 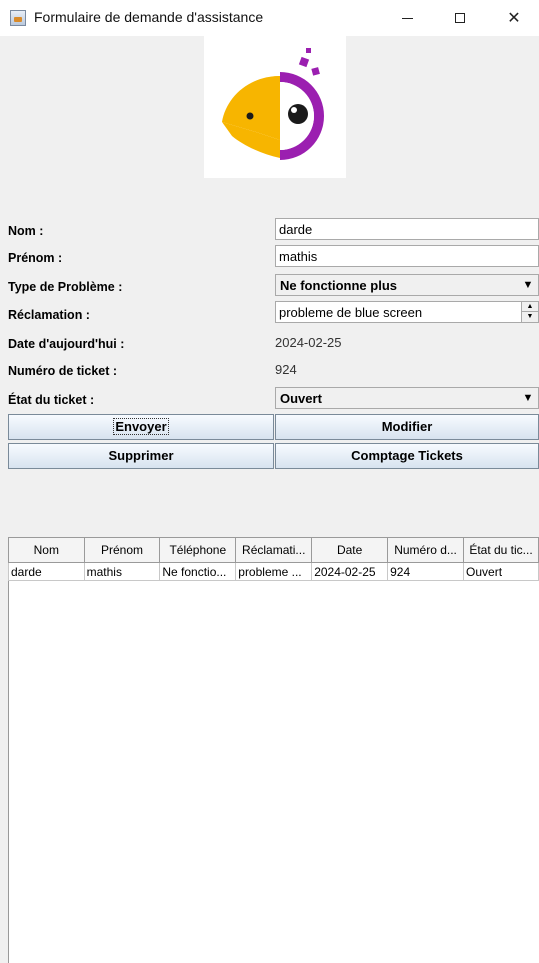 What do you see at coordinates (407, 256) in the screenshot?
I see `prenom-field: mathis` at bounding box center [407, 256].